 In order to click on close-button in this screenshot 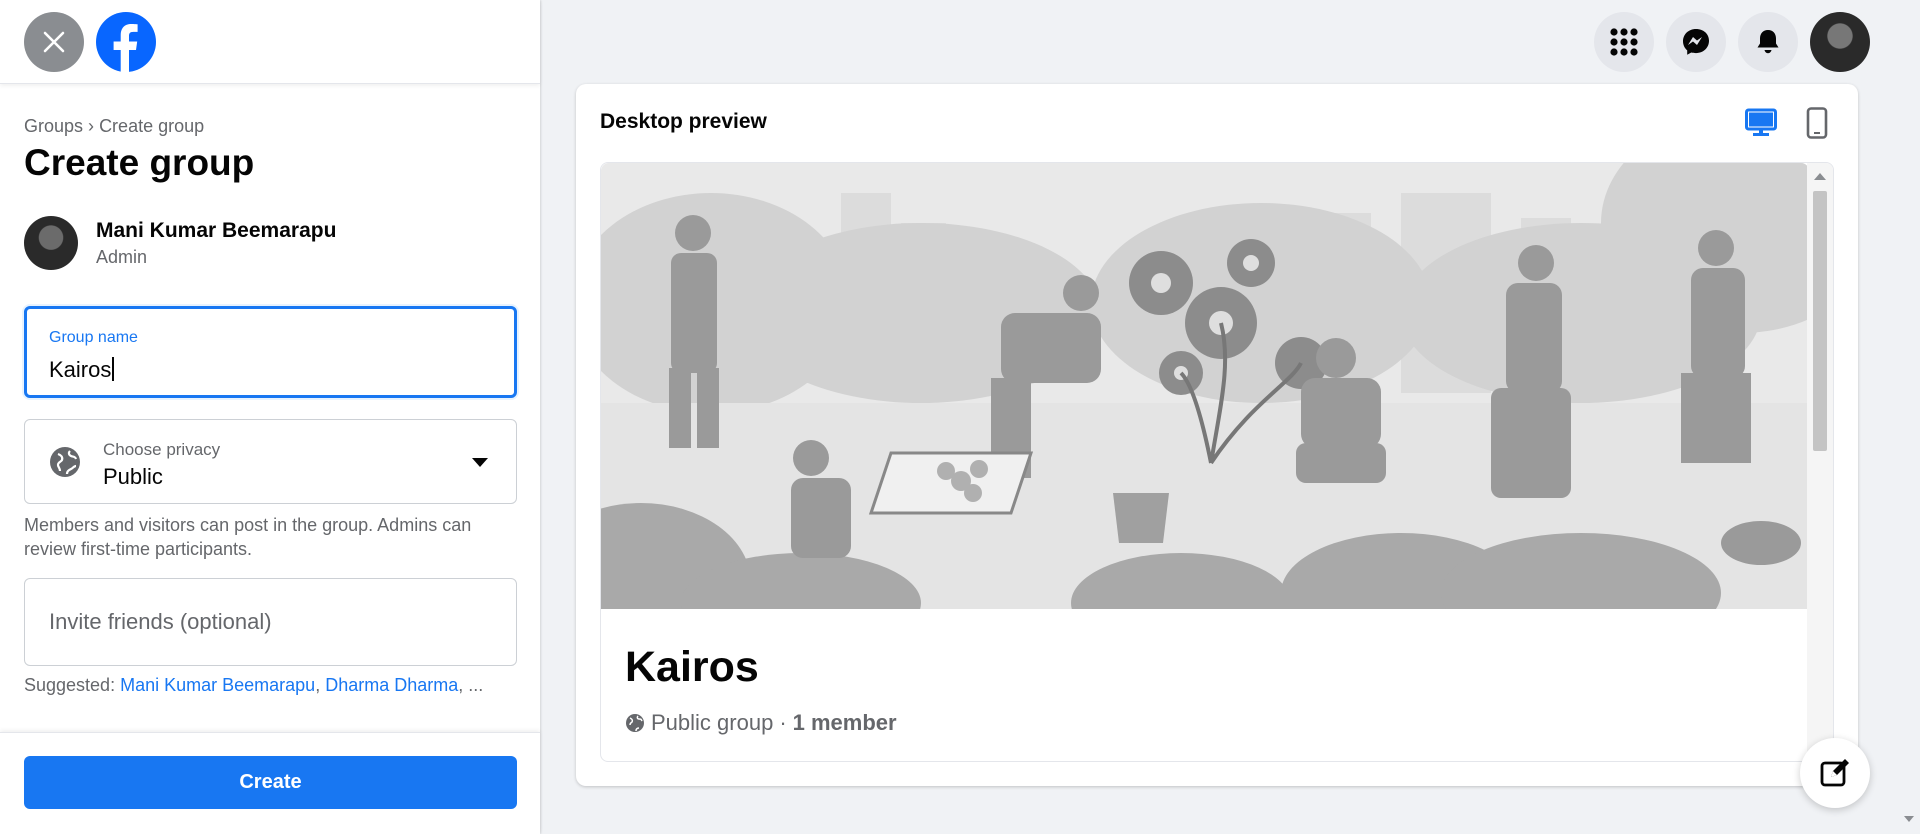, I will do `click(54, 41)`.